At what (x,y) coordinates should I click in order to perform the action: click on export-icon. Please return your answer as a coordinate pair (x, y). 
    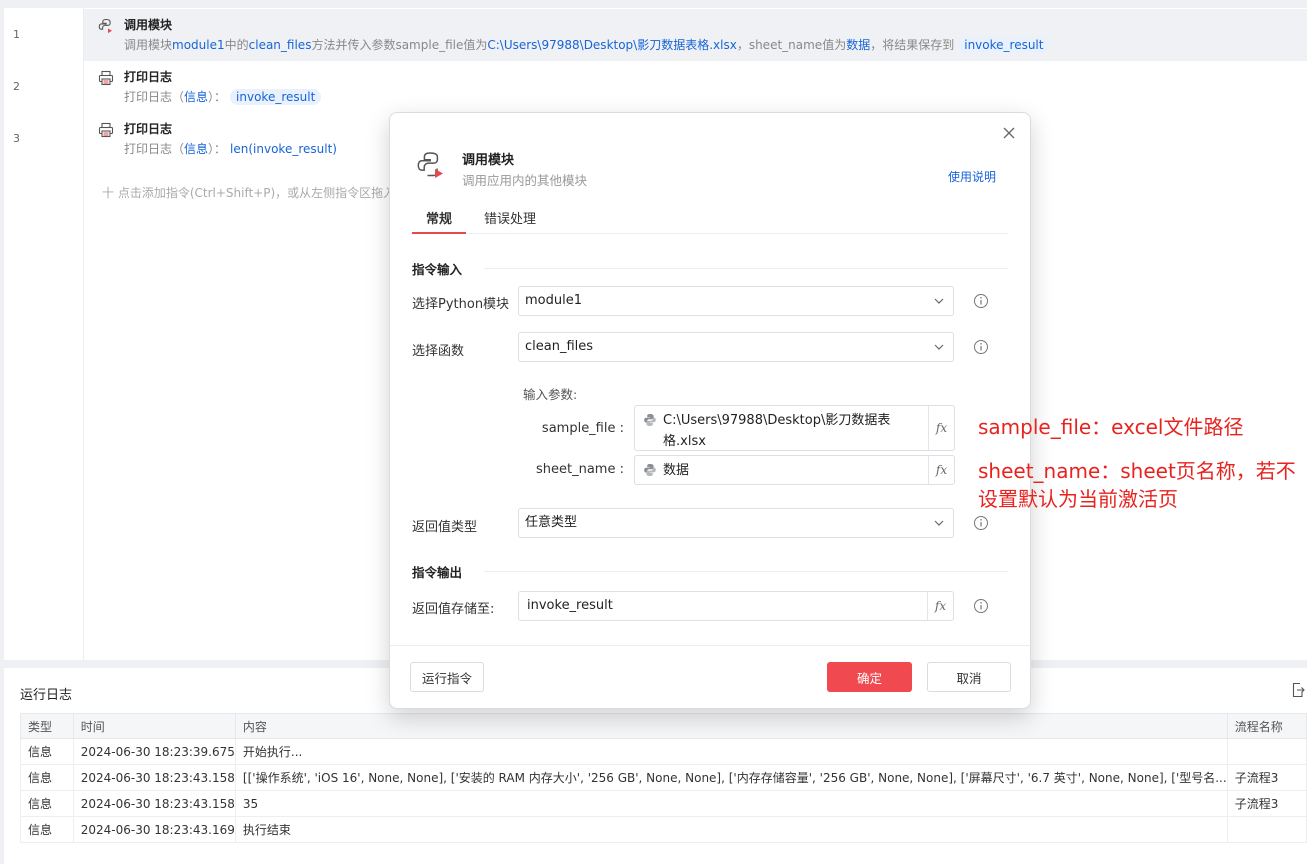
    Looking at the image, I should click on (1298, 690).